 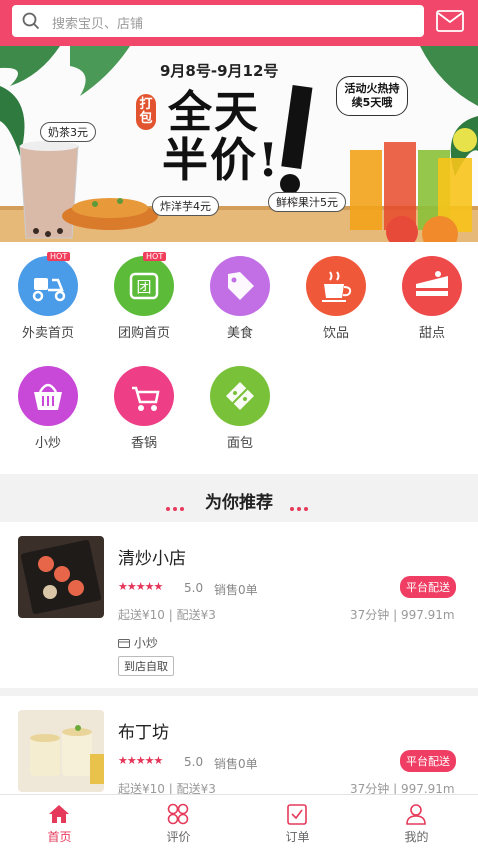 I want to click on home-icon, so click(x=59, y=814).